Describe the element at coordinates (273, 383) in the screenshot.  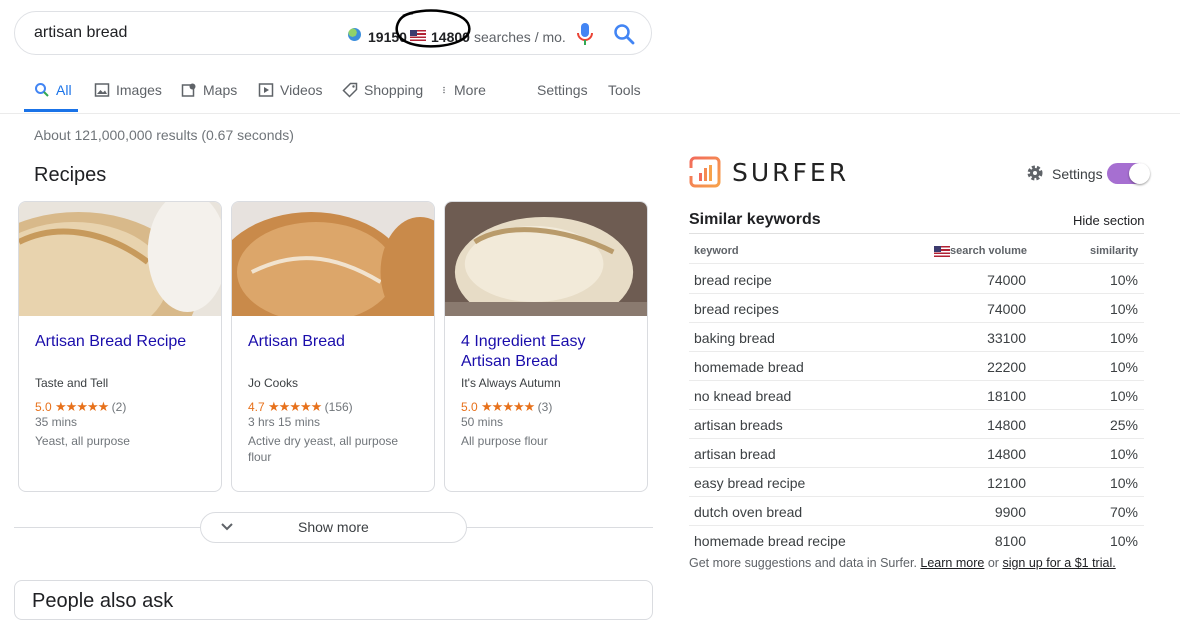
I see `recipe-source: Jo Cooks` at that location.